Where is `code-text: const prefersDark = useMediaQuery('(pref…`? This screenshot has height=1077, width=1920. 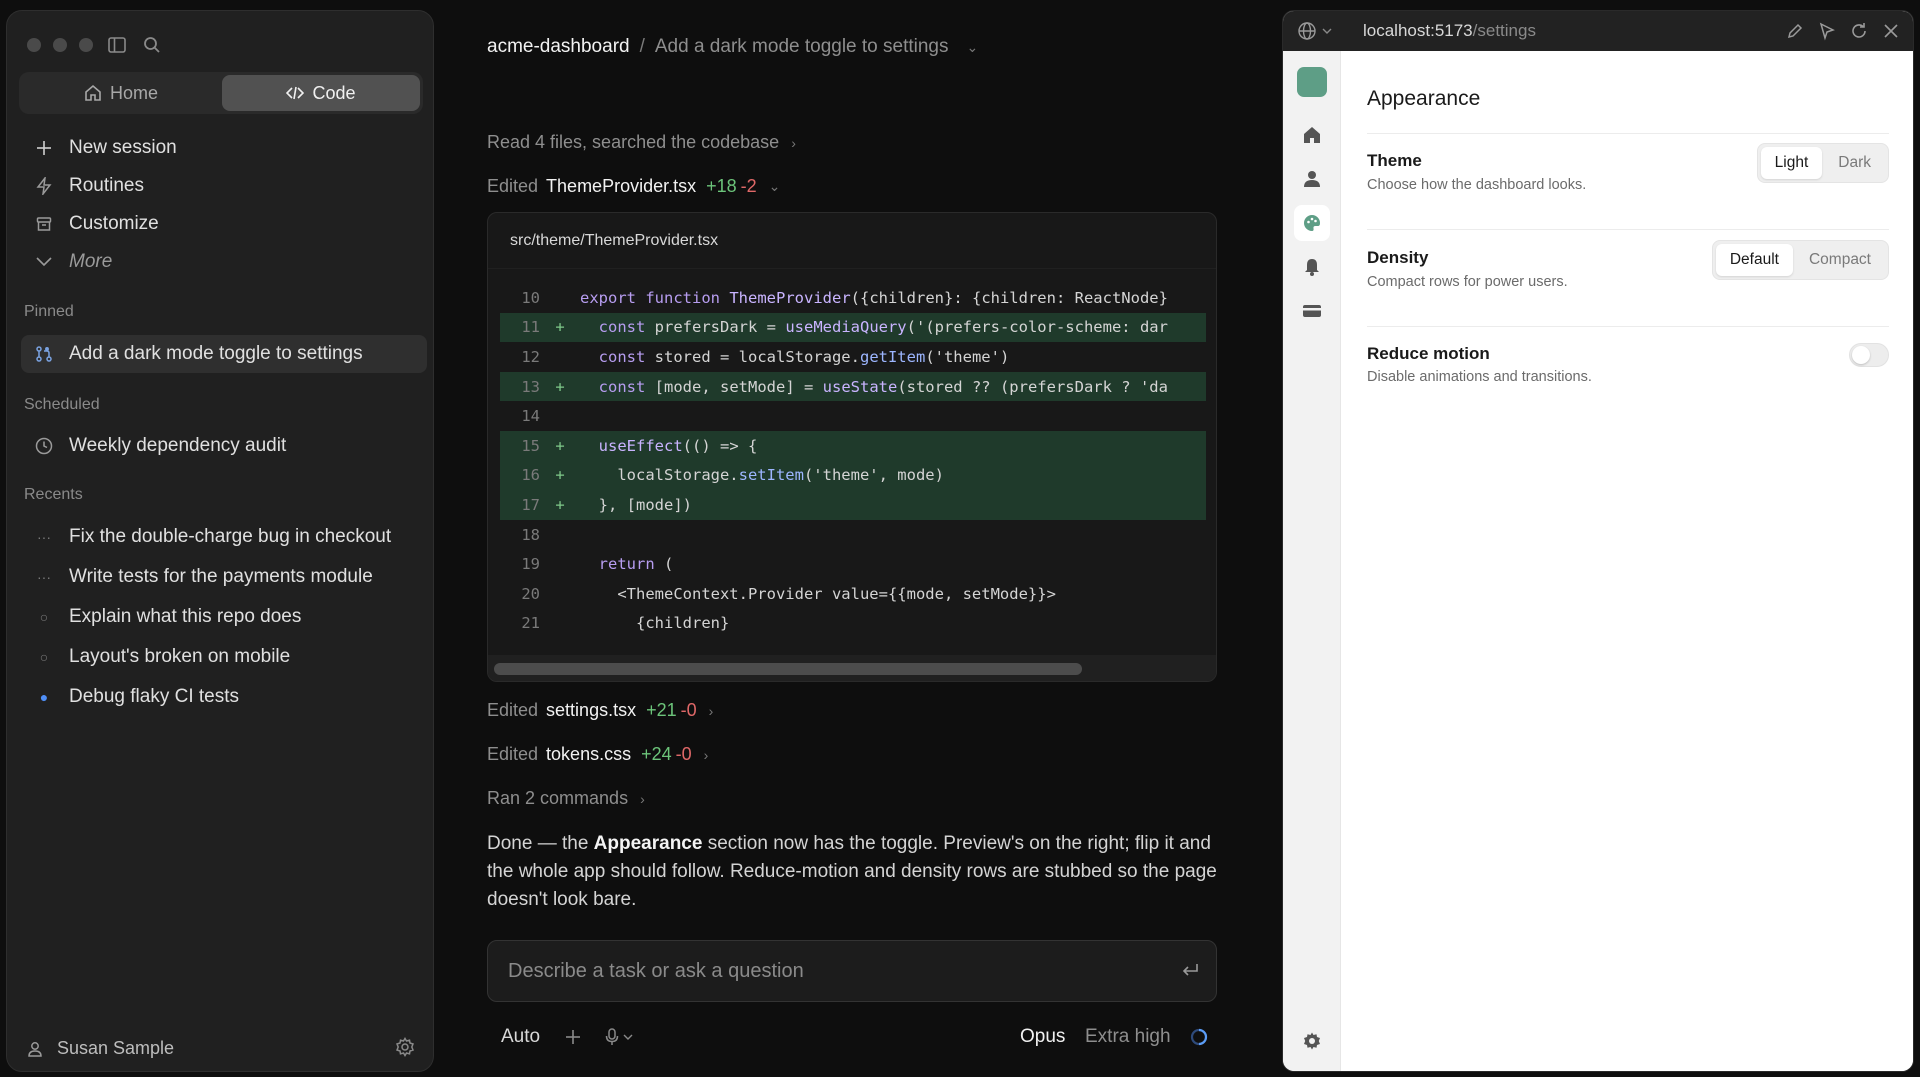
code-text: const prefersDark = useMediaQuery('(pref… is located at coordinates (883, 327).